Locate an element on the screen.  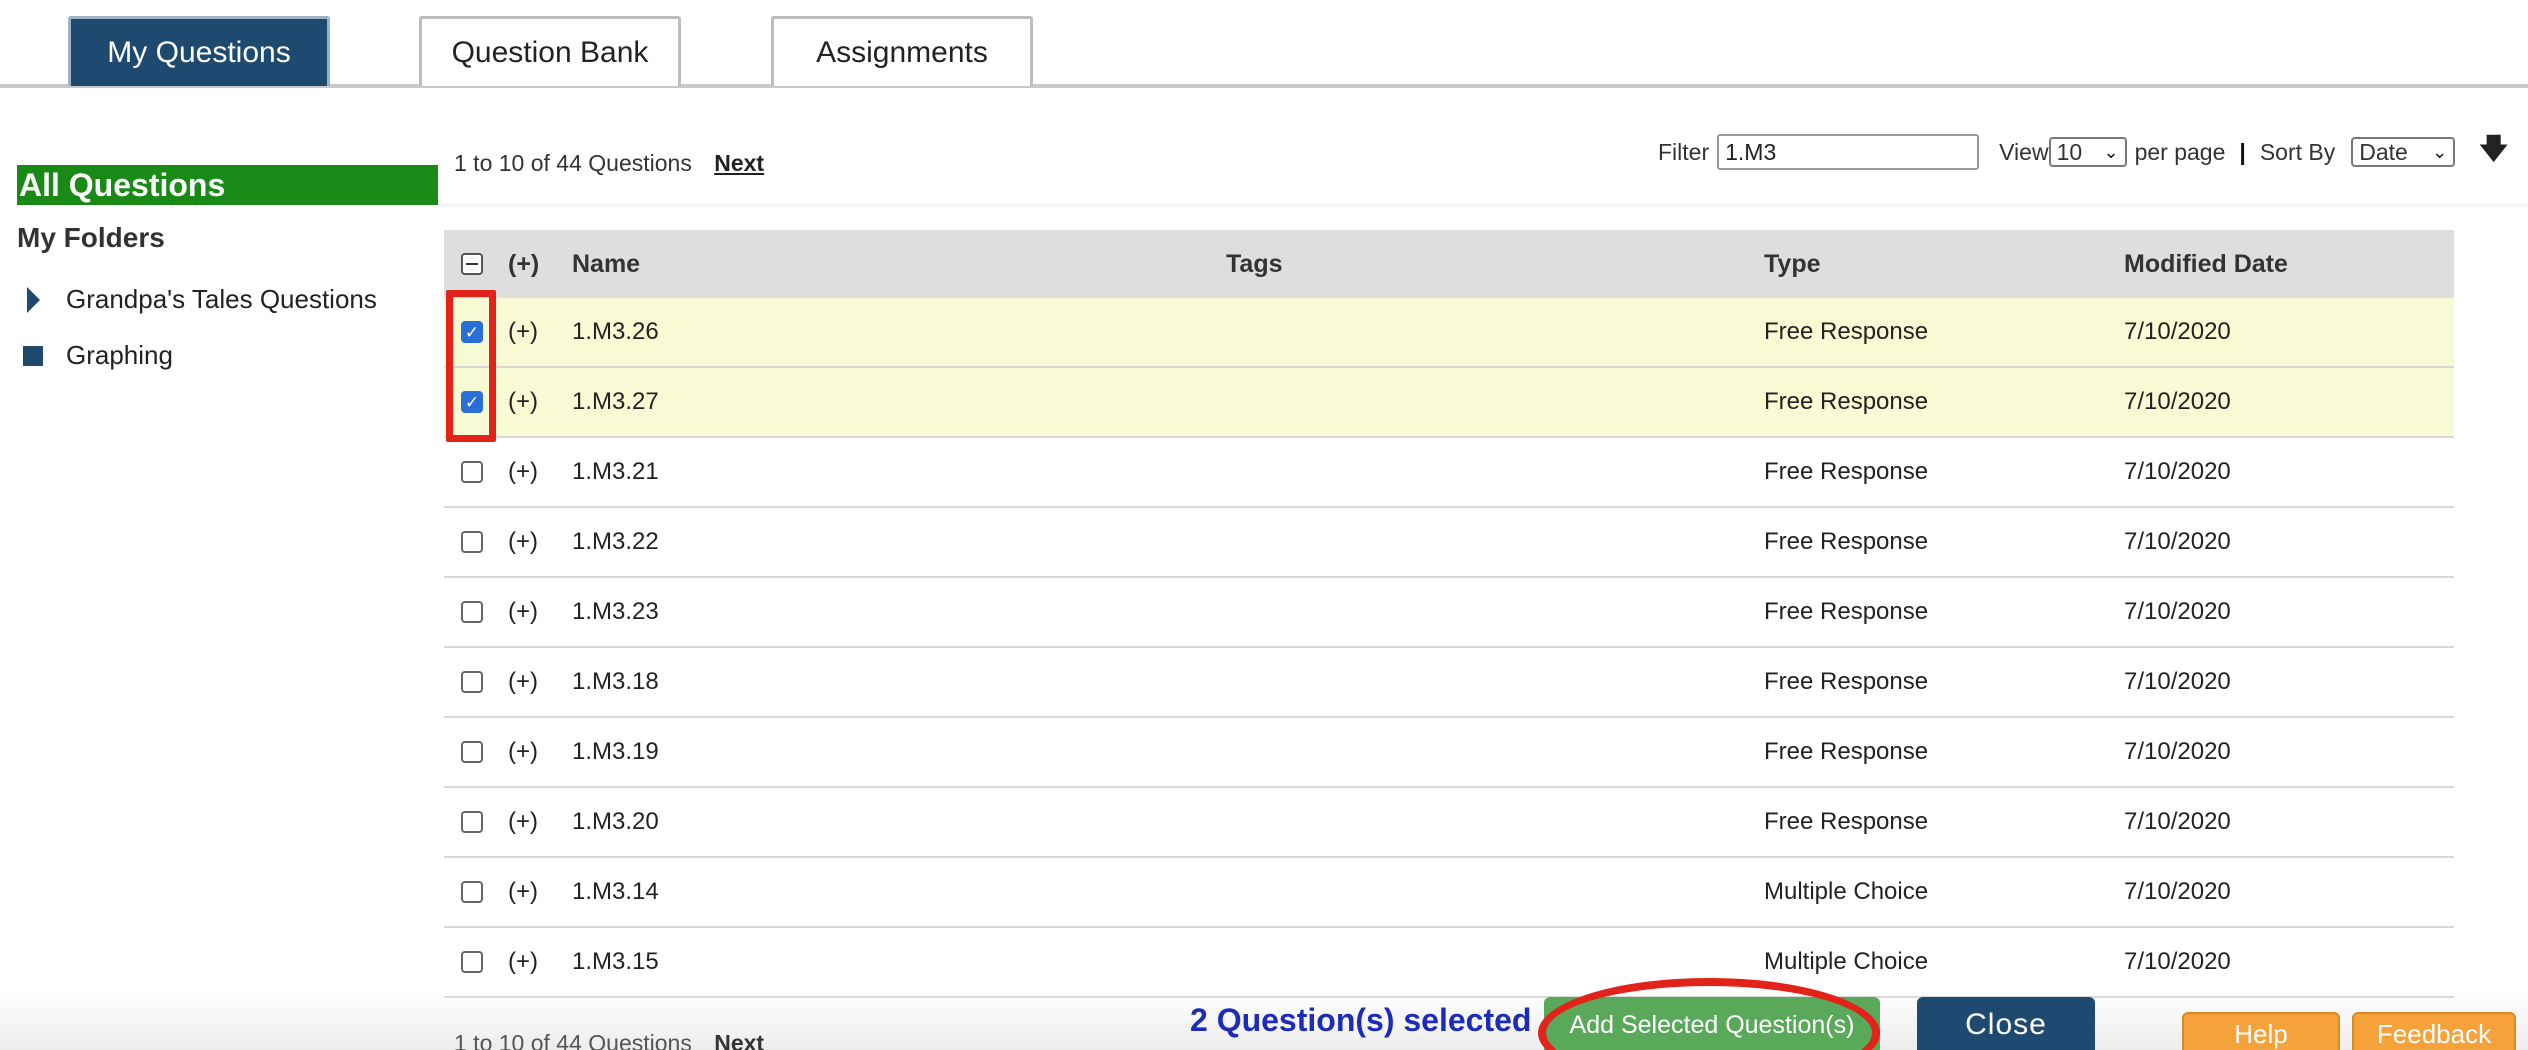
row-name: 1.M3.27 is located at coordinates (898, 402).